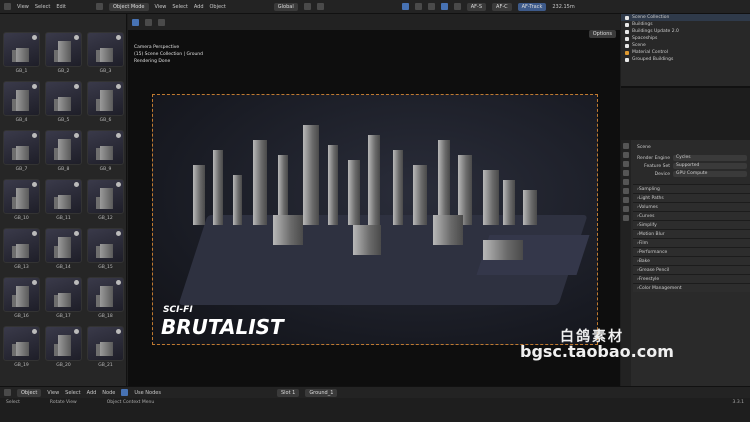  I want to click on panel-header: › Simplify, so click(691, 224).